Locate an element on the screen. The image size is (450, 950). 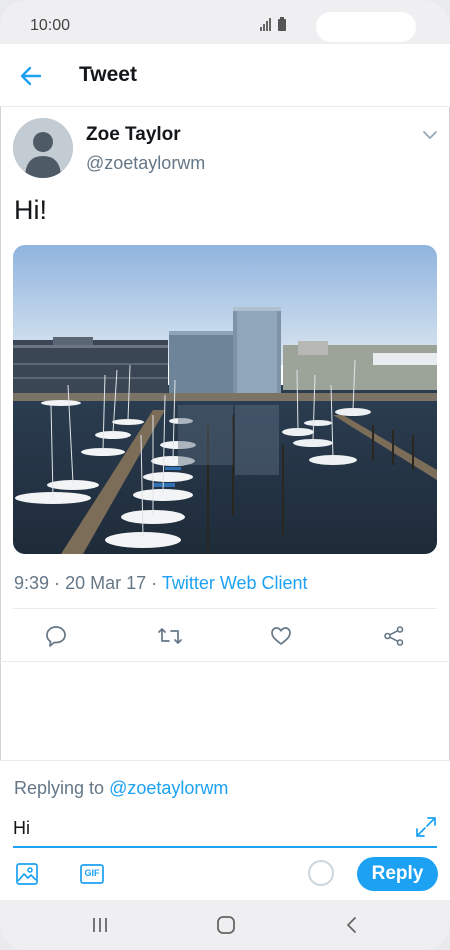
share-icon is located at coordinates (394, 636).